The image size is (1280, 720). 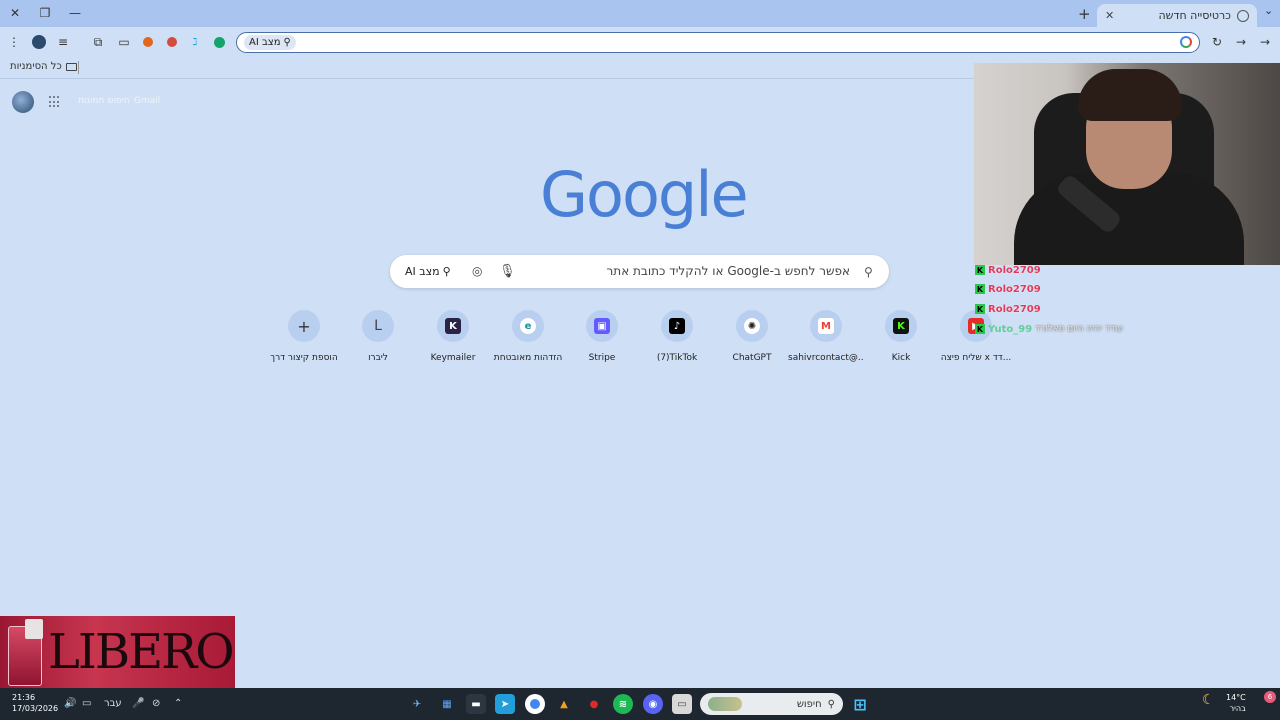 I want to click on shortcut-label: הוספת קיצור דרך, so click(x=304, y=358).